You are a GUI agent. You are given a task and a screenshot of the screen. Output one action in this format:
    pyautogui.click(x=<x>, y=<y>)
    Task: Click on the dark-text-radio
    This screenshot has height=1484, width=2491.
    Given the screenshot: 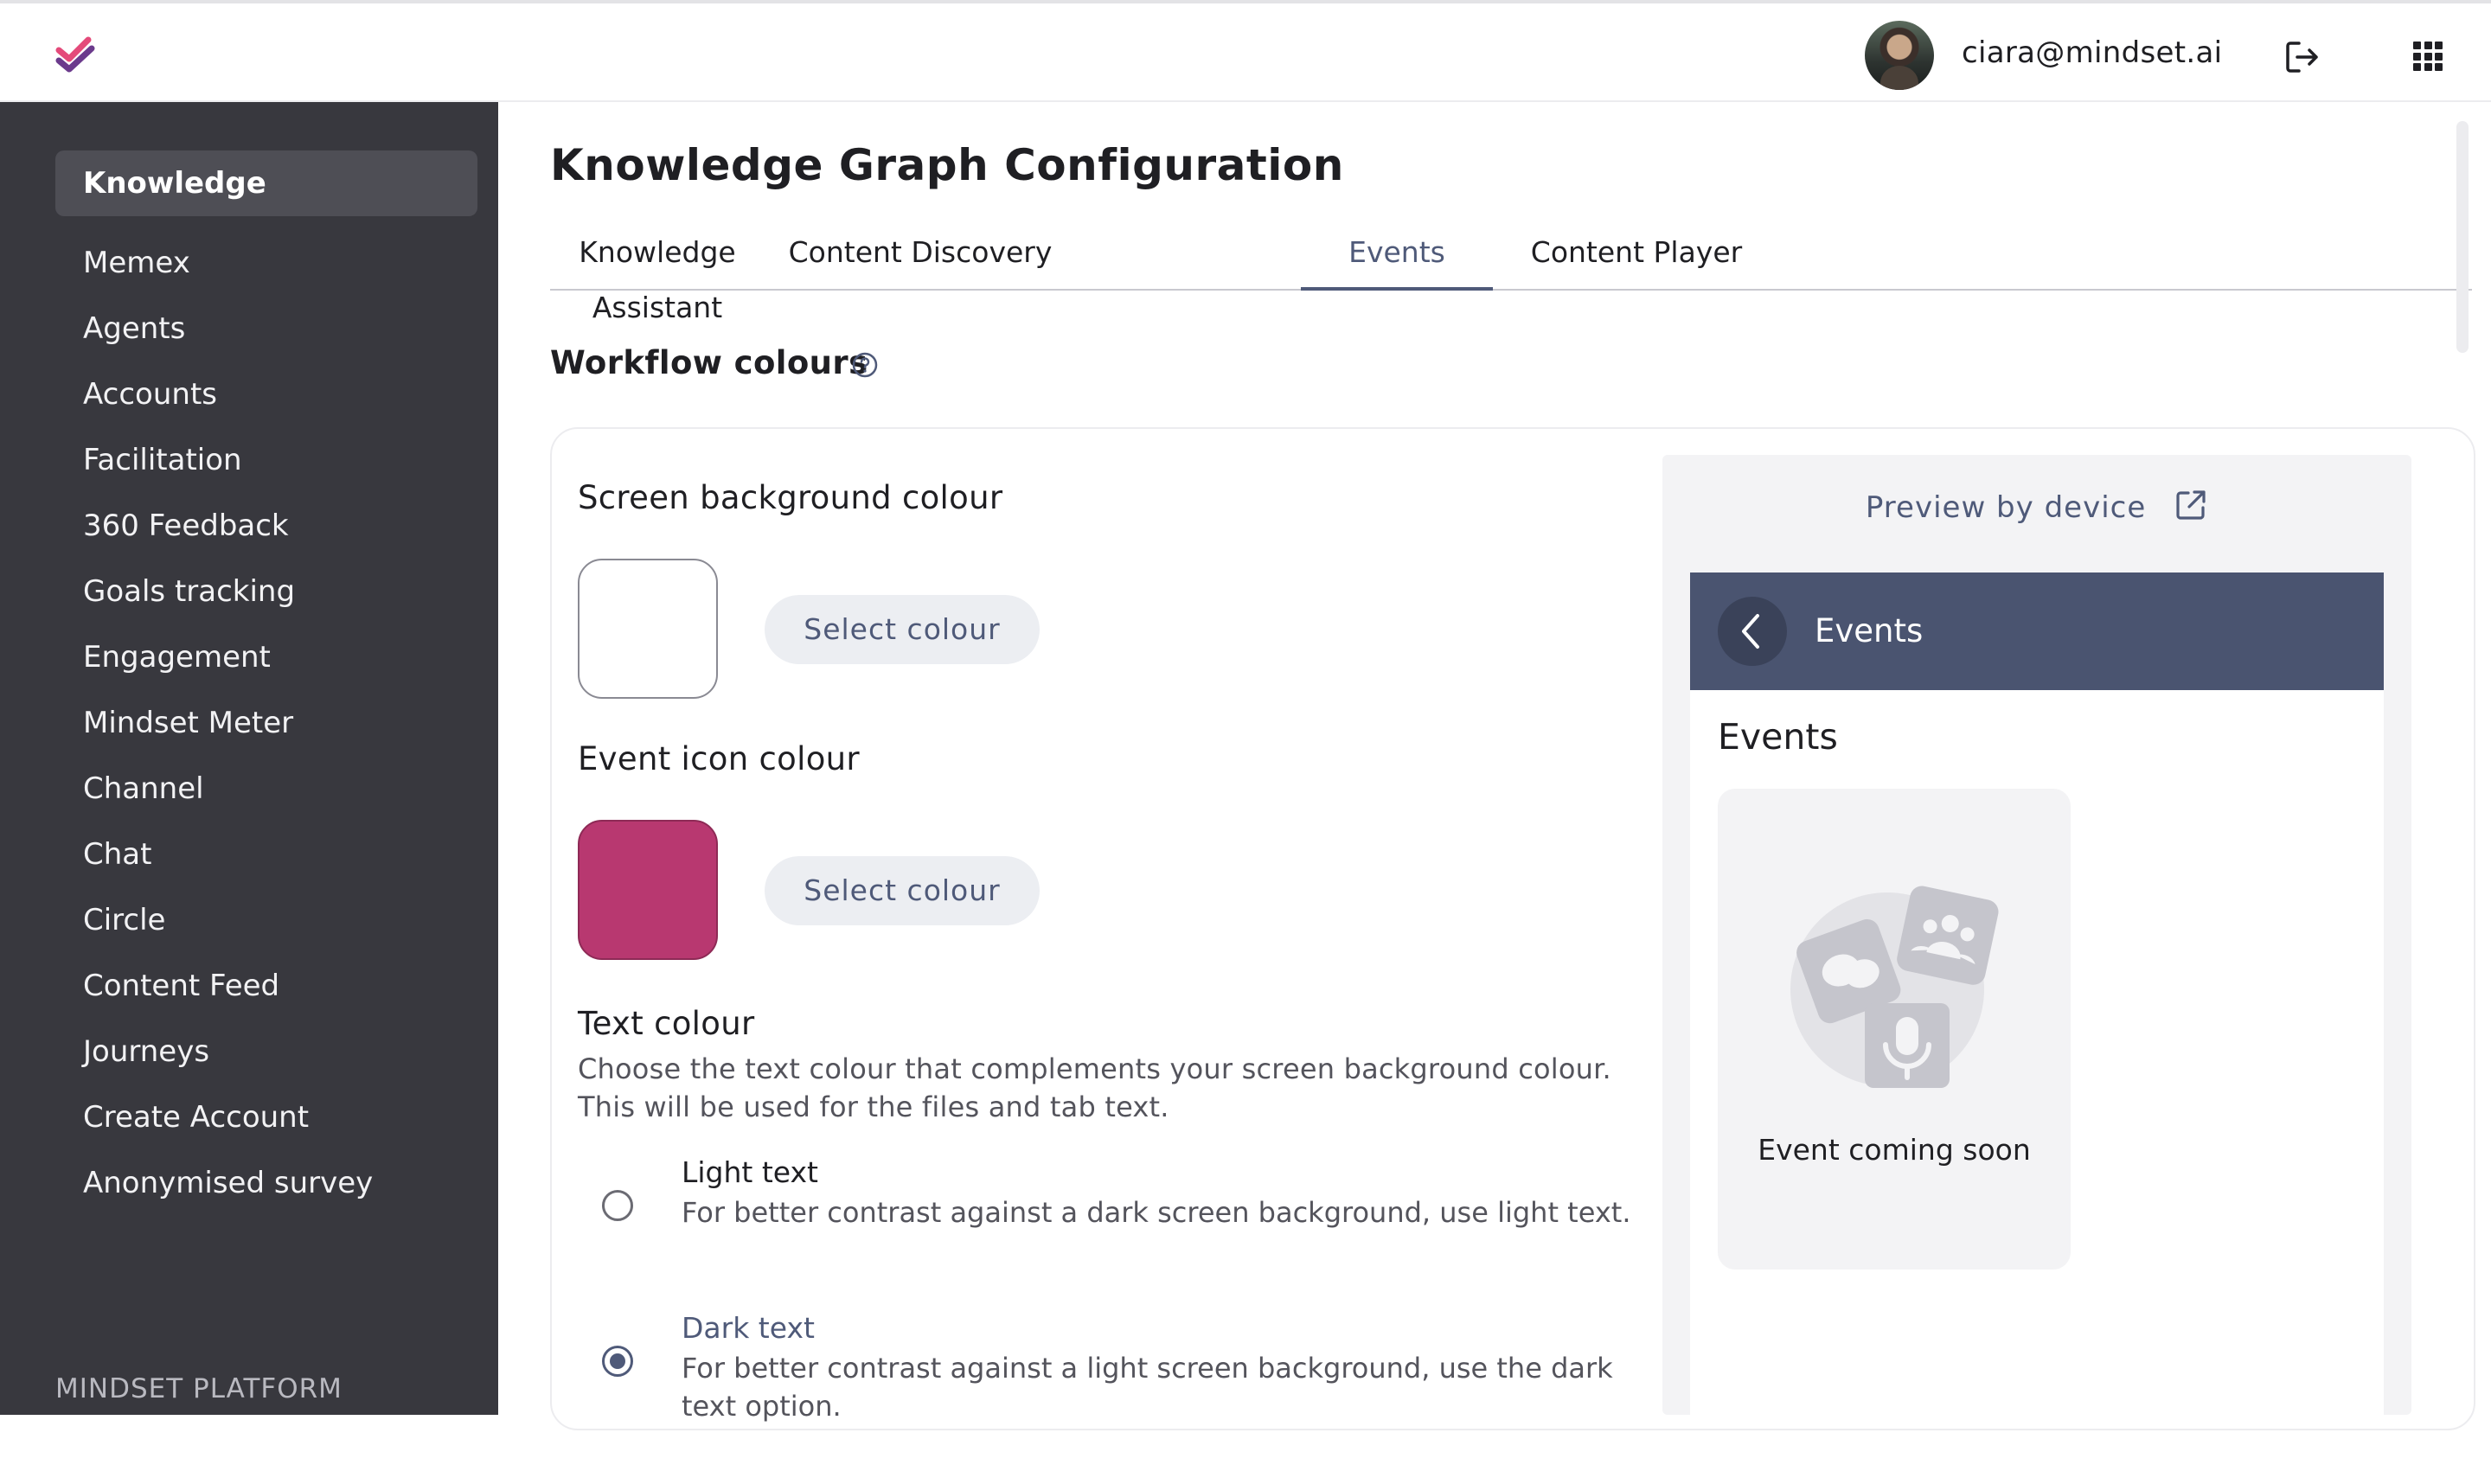 What is the action you would take?
    pyautogui.click(x=617, y=1362)
    